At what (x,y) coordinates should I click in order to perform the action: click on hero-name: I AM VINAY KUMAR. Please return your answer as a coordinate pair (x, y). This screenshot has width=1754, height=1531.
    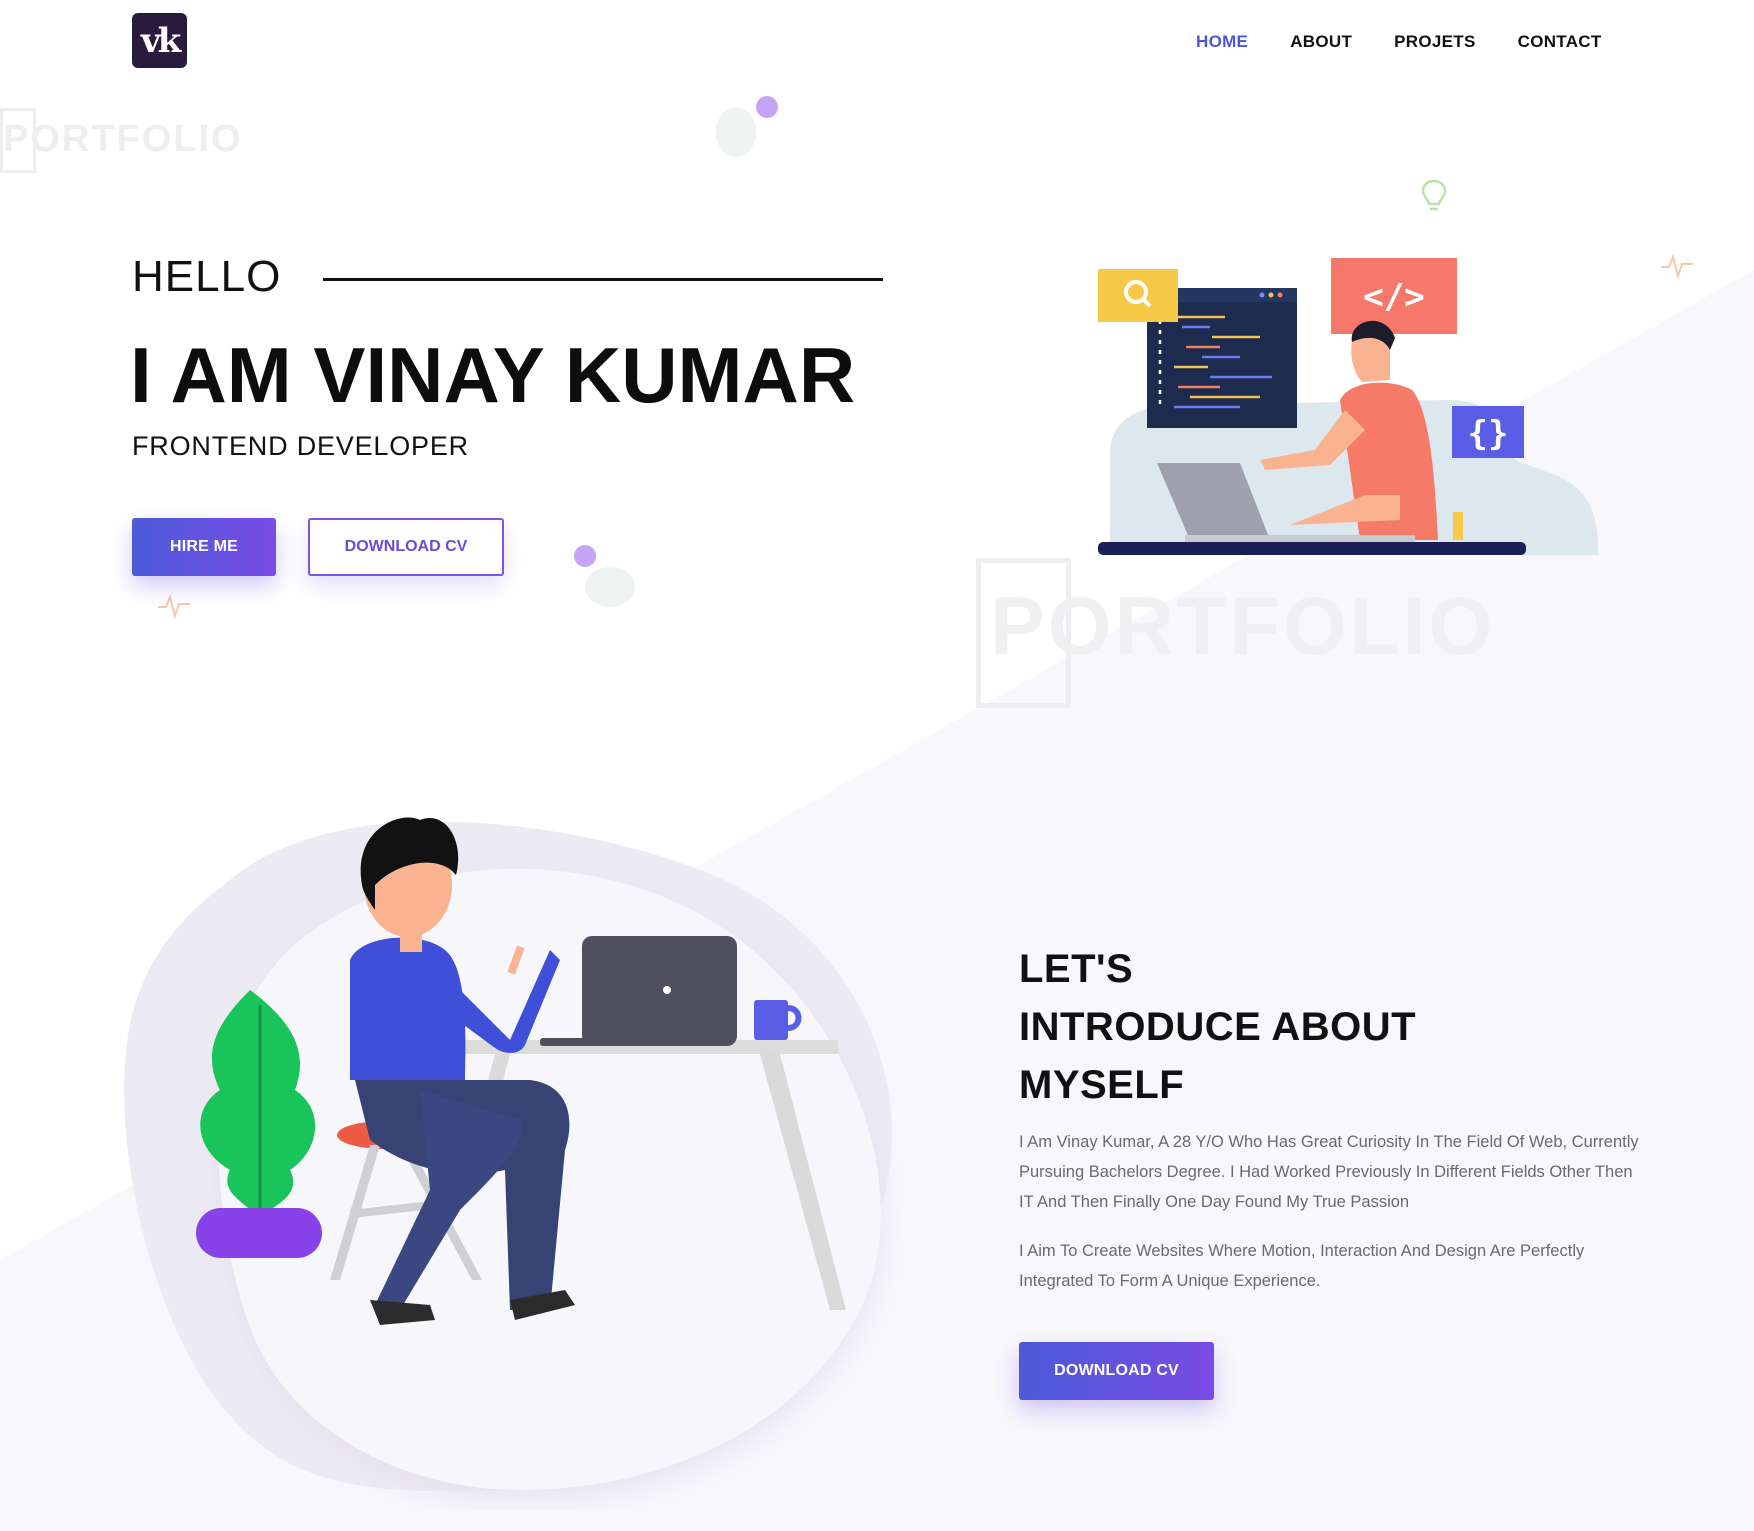
    Looking at the image, I should click on (493, 375).